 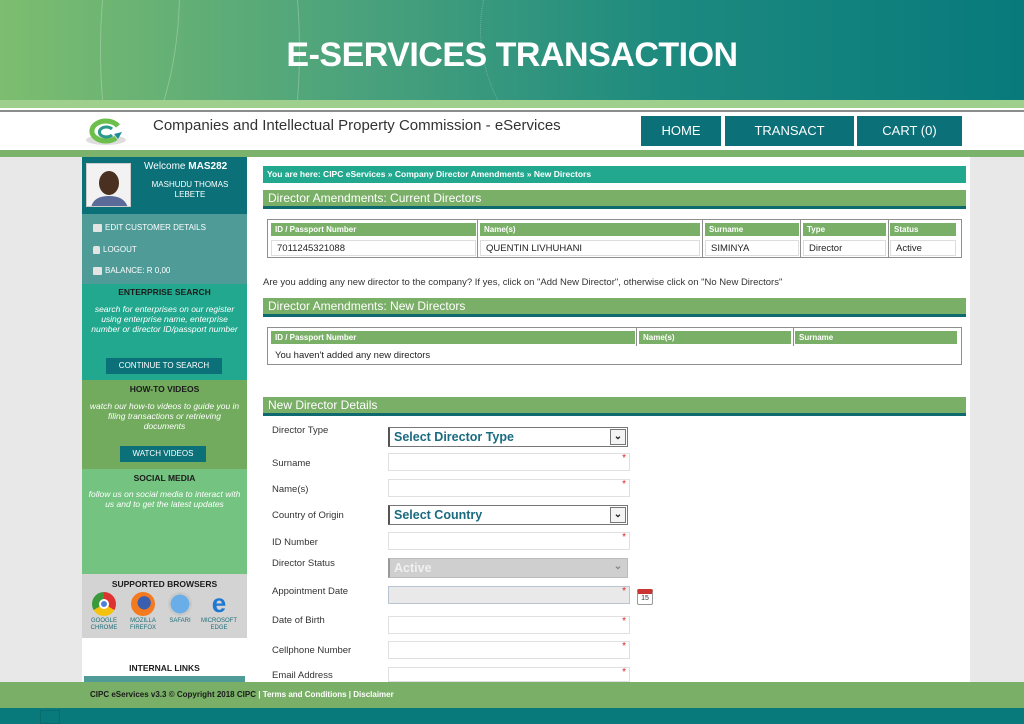 I want to click on names-input: *, so click(x=509, y=488).